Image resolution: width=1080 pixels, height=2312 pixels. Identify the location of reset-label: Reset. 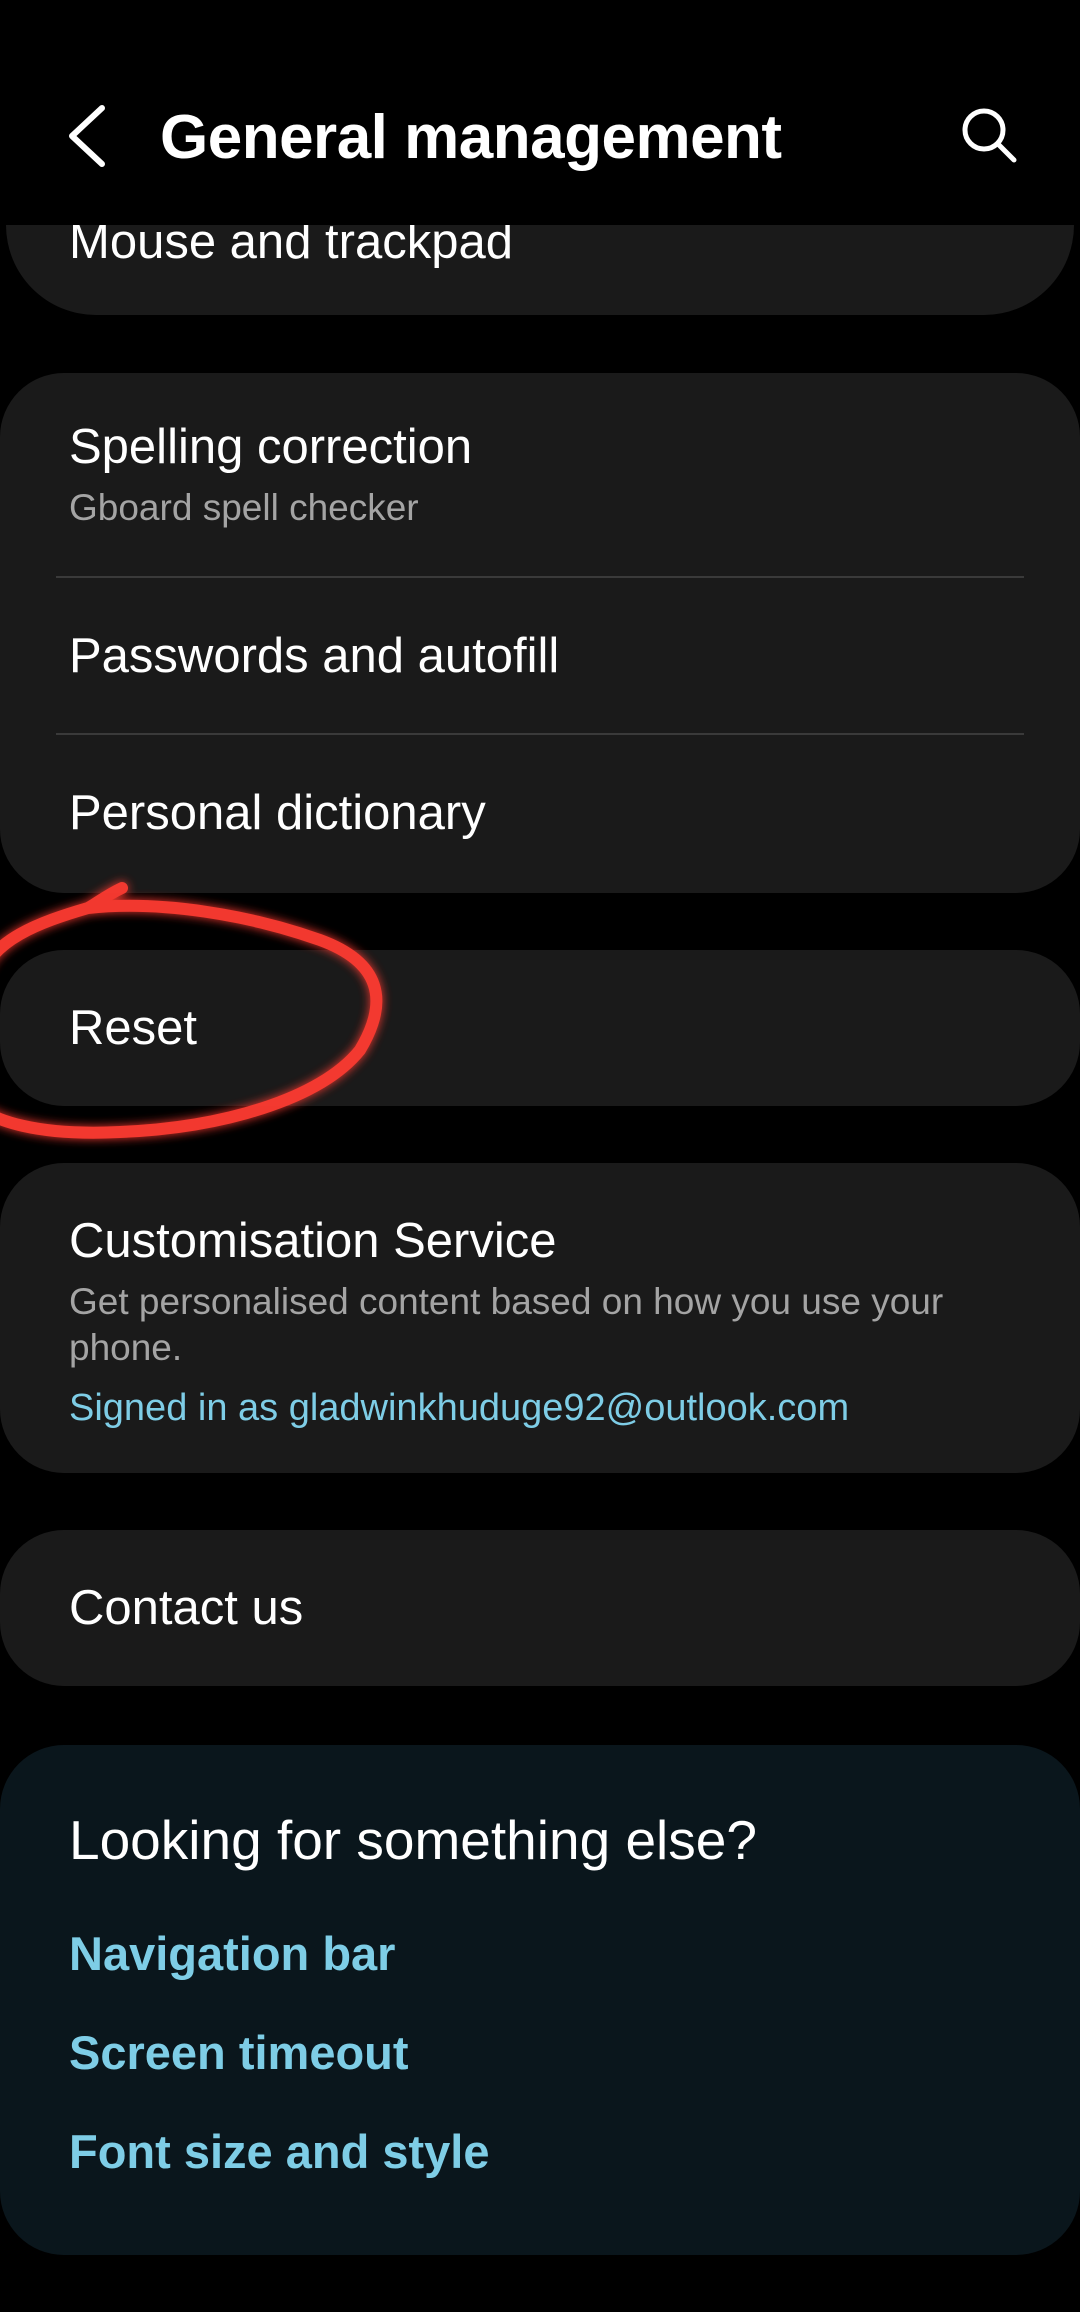
(133, 1028).